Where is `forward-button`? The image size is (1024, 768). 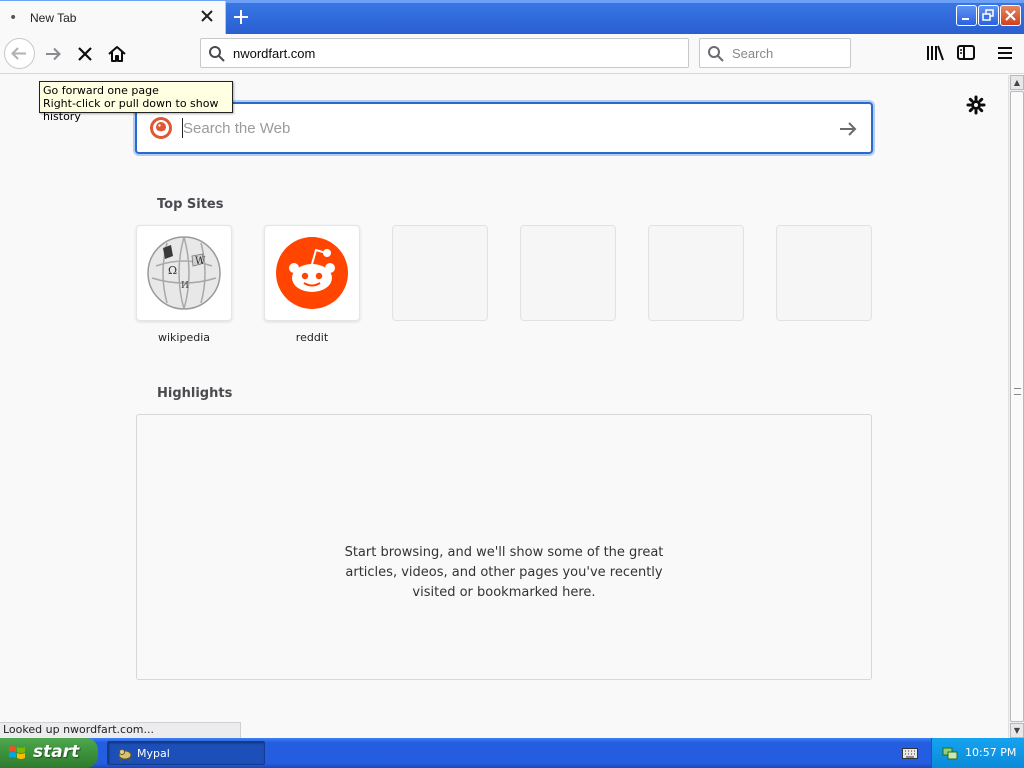
forward-button is located at coordinates (53, 54).